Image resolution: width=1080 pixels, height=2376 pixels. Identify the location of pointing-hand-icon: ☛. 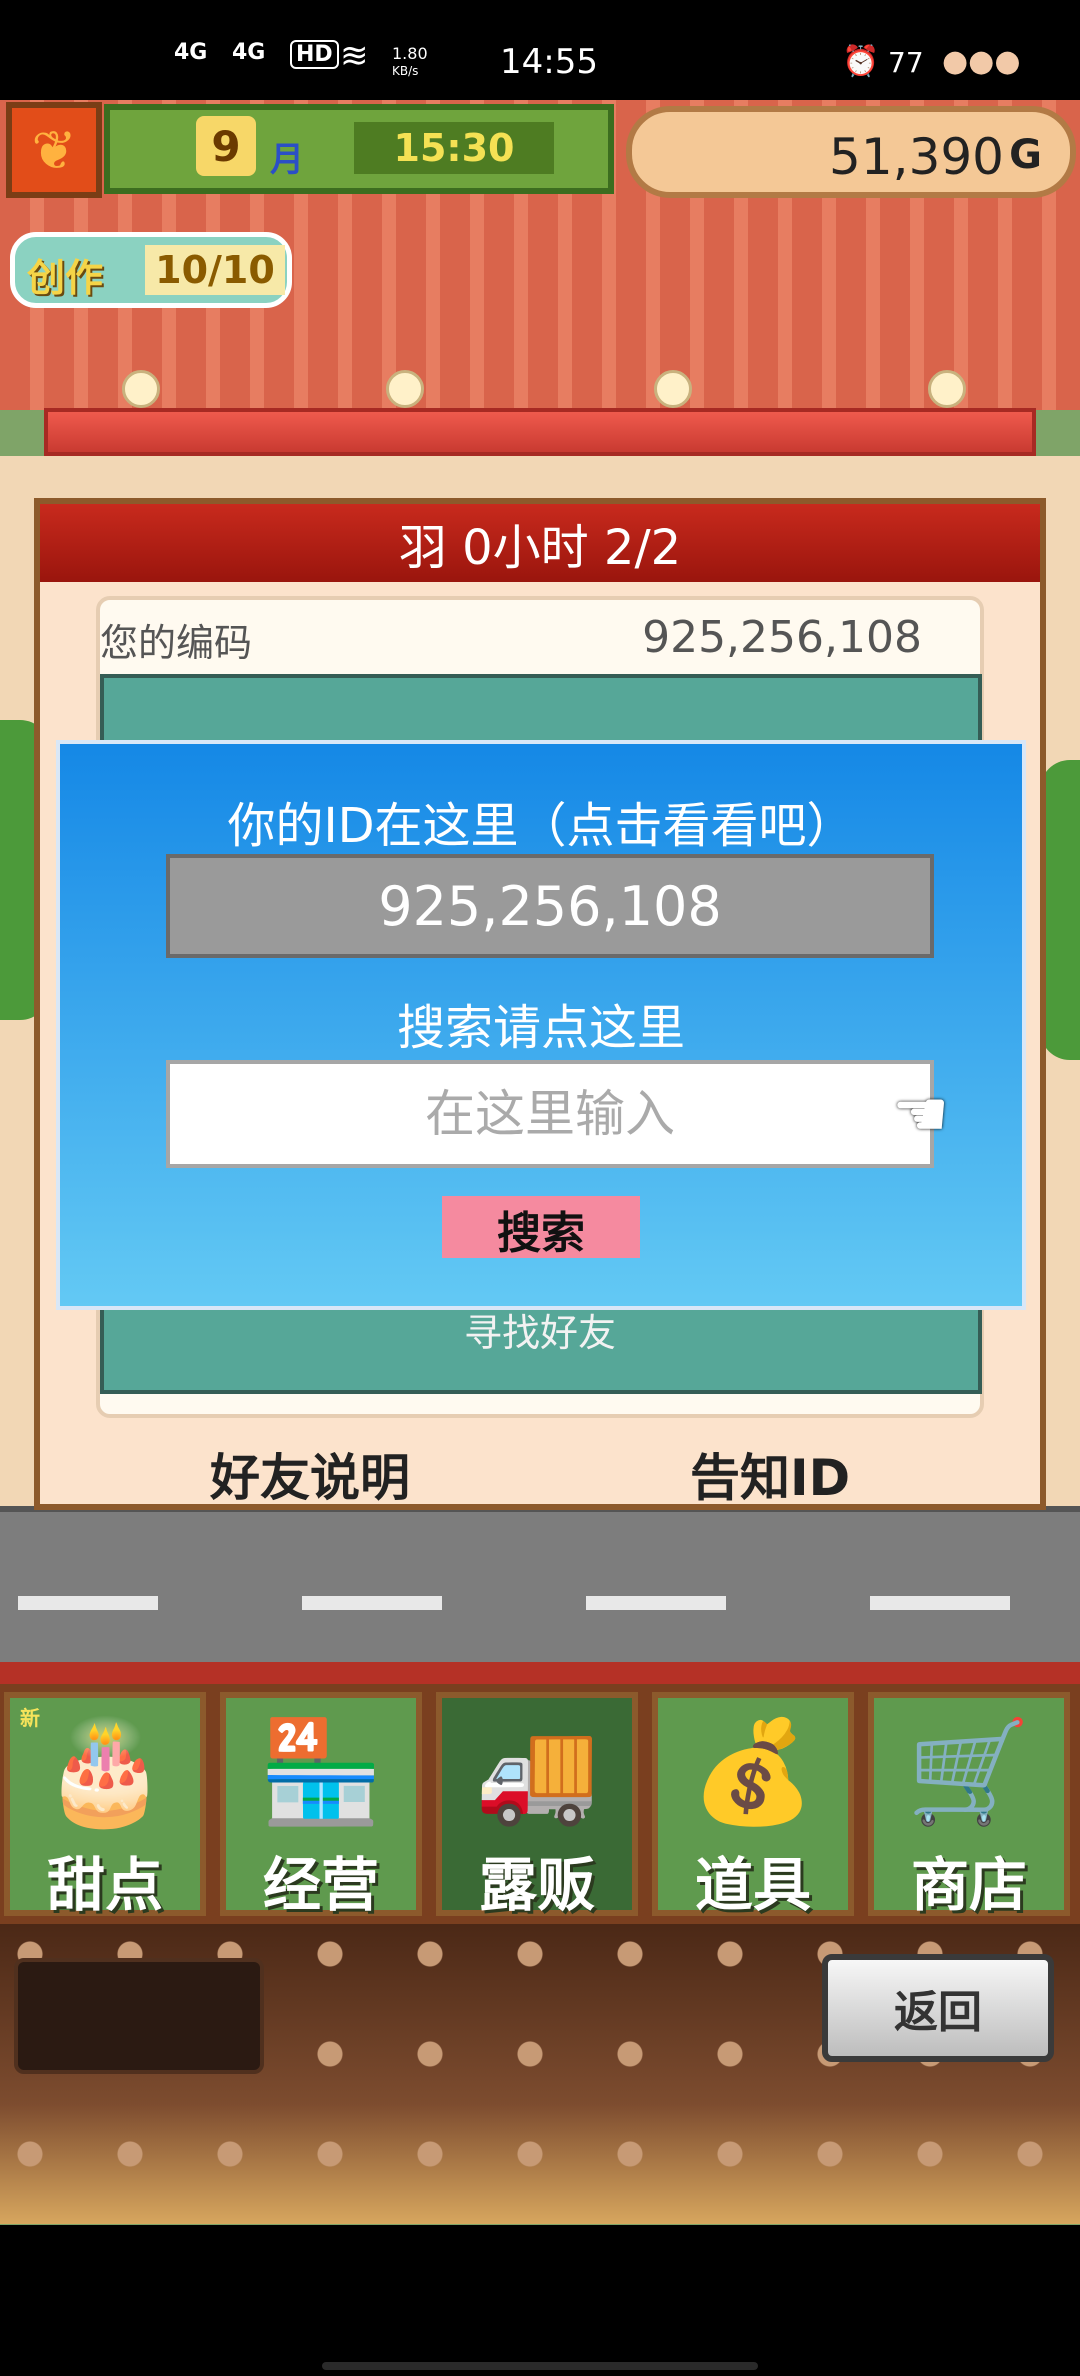
(921, 1115).